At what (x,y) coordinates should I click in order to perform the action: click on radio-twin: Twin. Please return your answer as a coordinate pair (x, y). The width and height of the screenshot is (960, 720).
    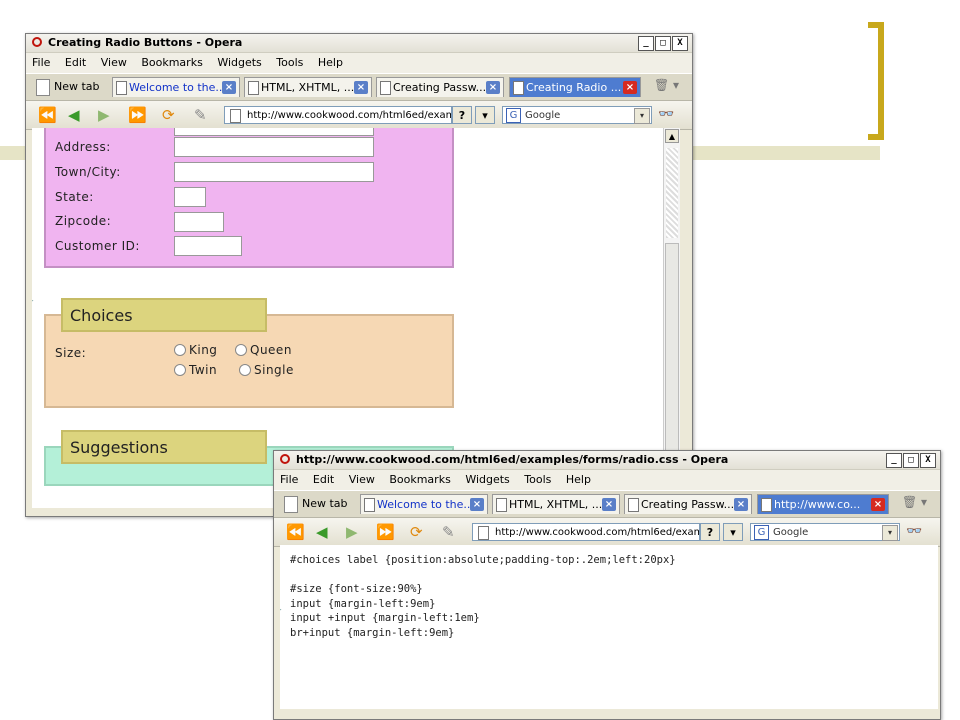
    Looking at the image, I should click on (195, 370).